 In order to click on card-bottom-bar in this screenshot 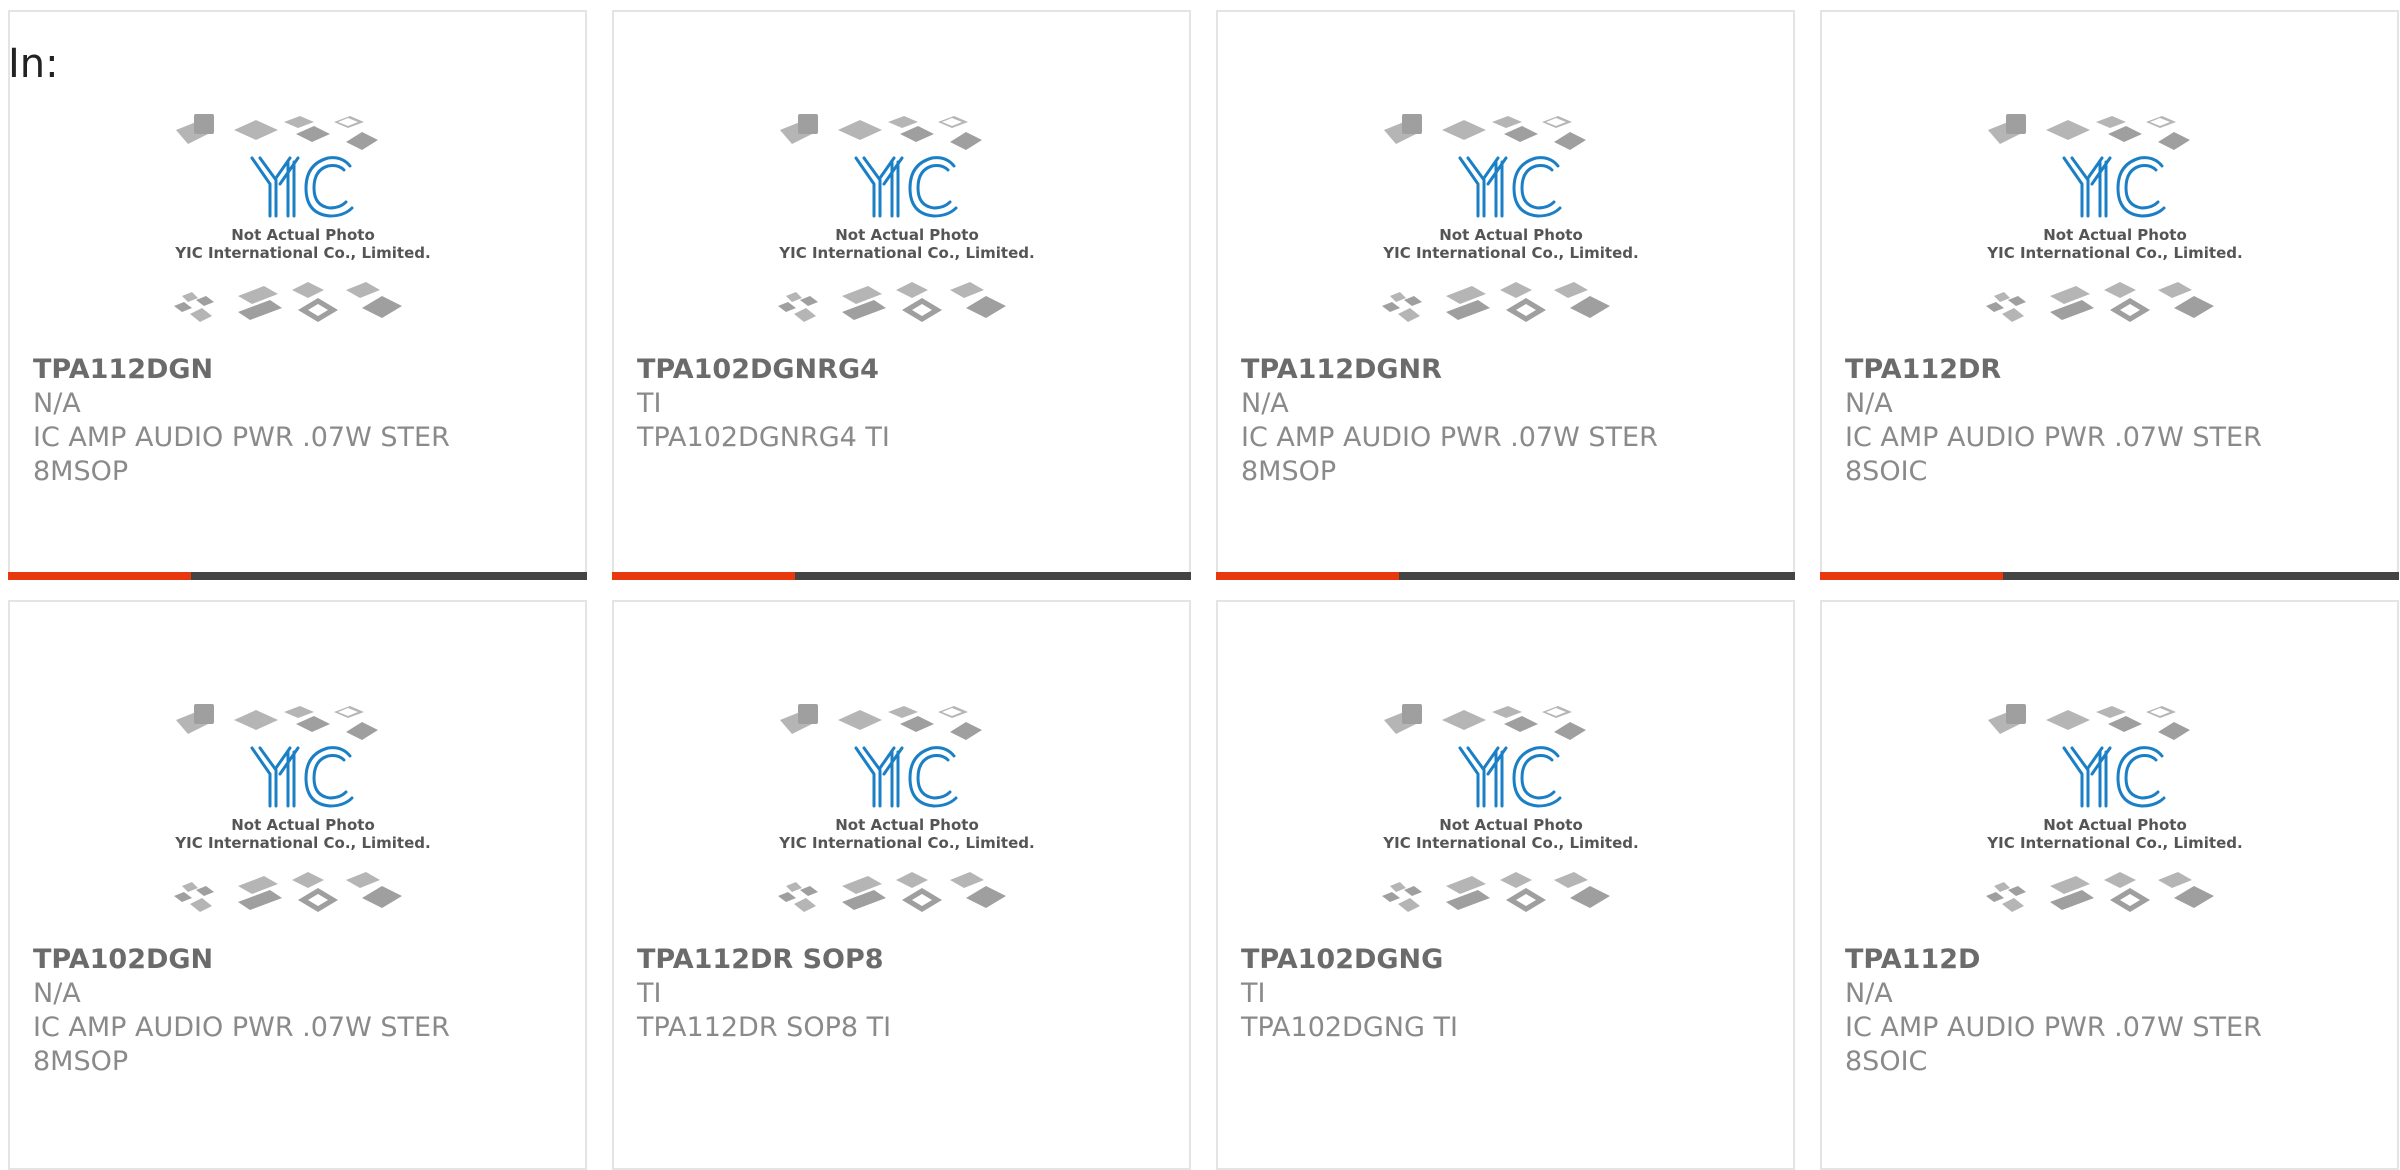, I will do `click(297, 576)`.